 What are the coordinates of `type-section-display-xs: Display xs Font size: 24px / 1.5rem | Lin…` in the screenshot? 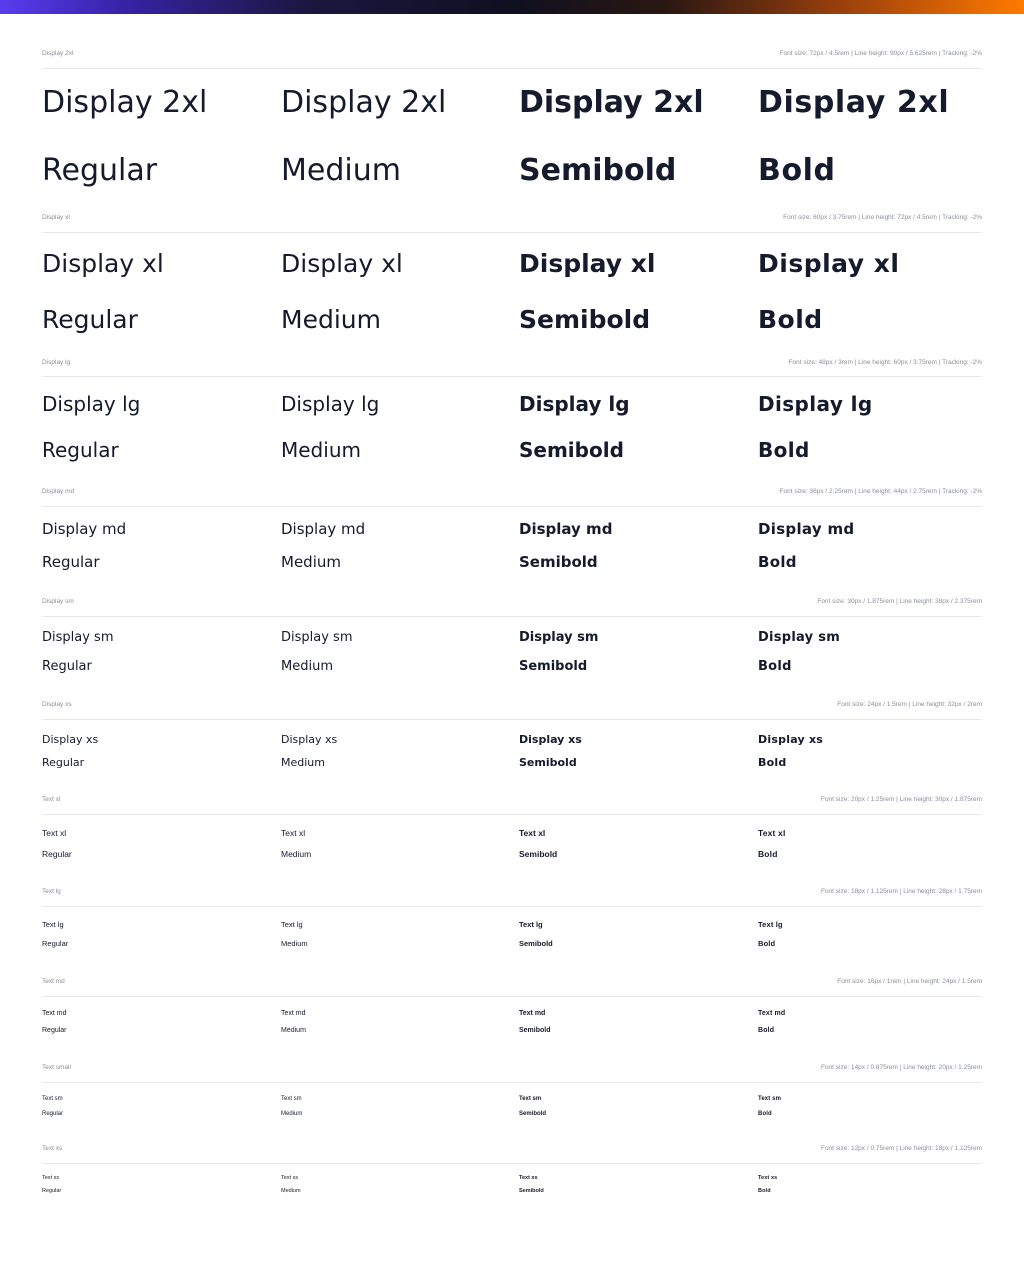 It's located at (512, 734).